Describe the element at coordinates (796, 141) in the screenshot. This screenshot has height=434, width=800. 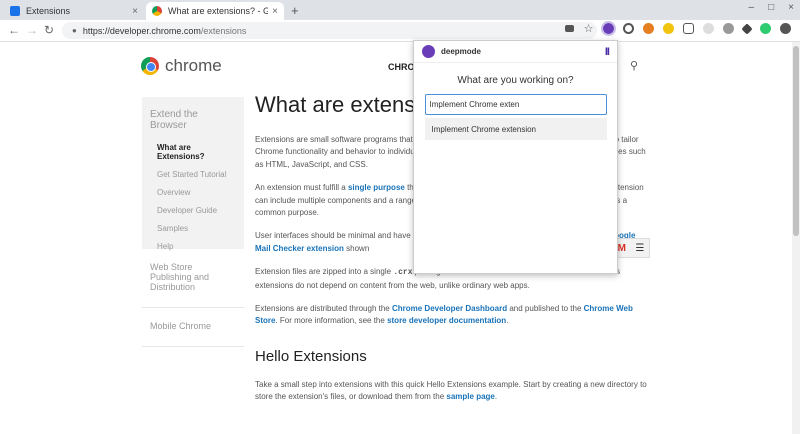
I see `scrollbar-thumb` at that location.